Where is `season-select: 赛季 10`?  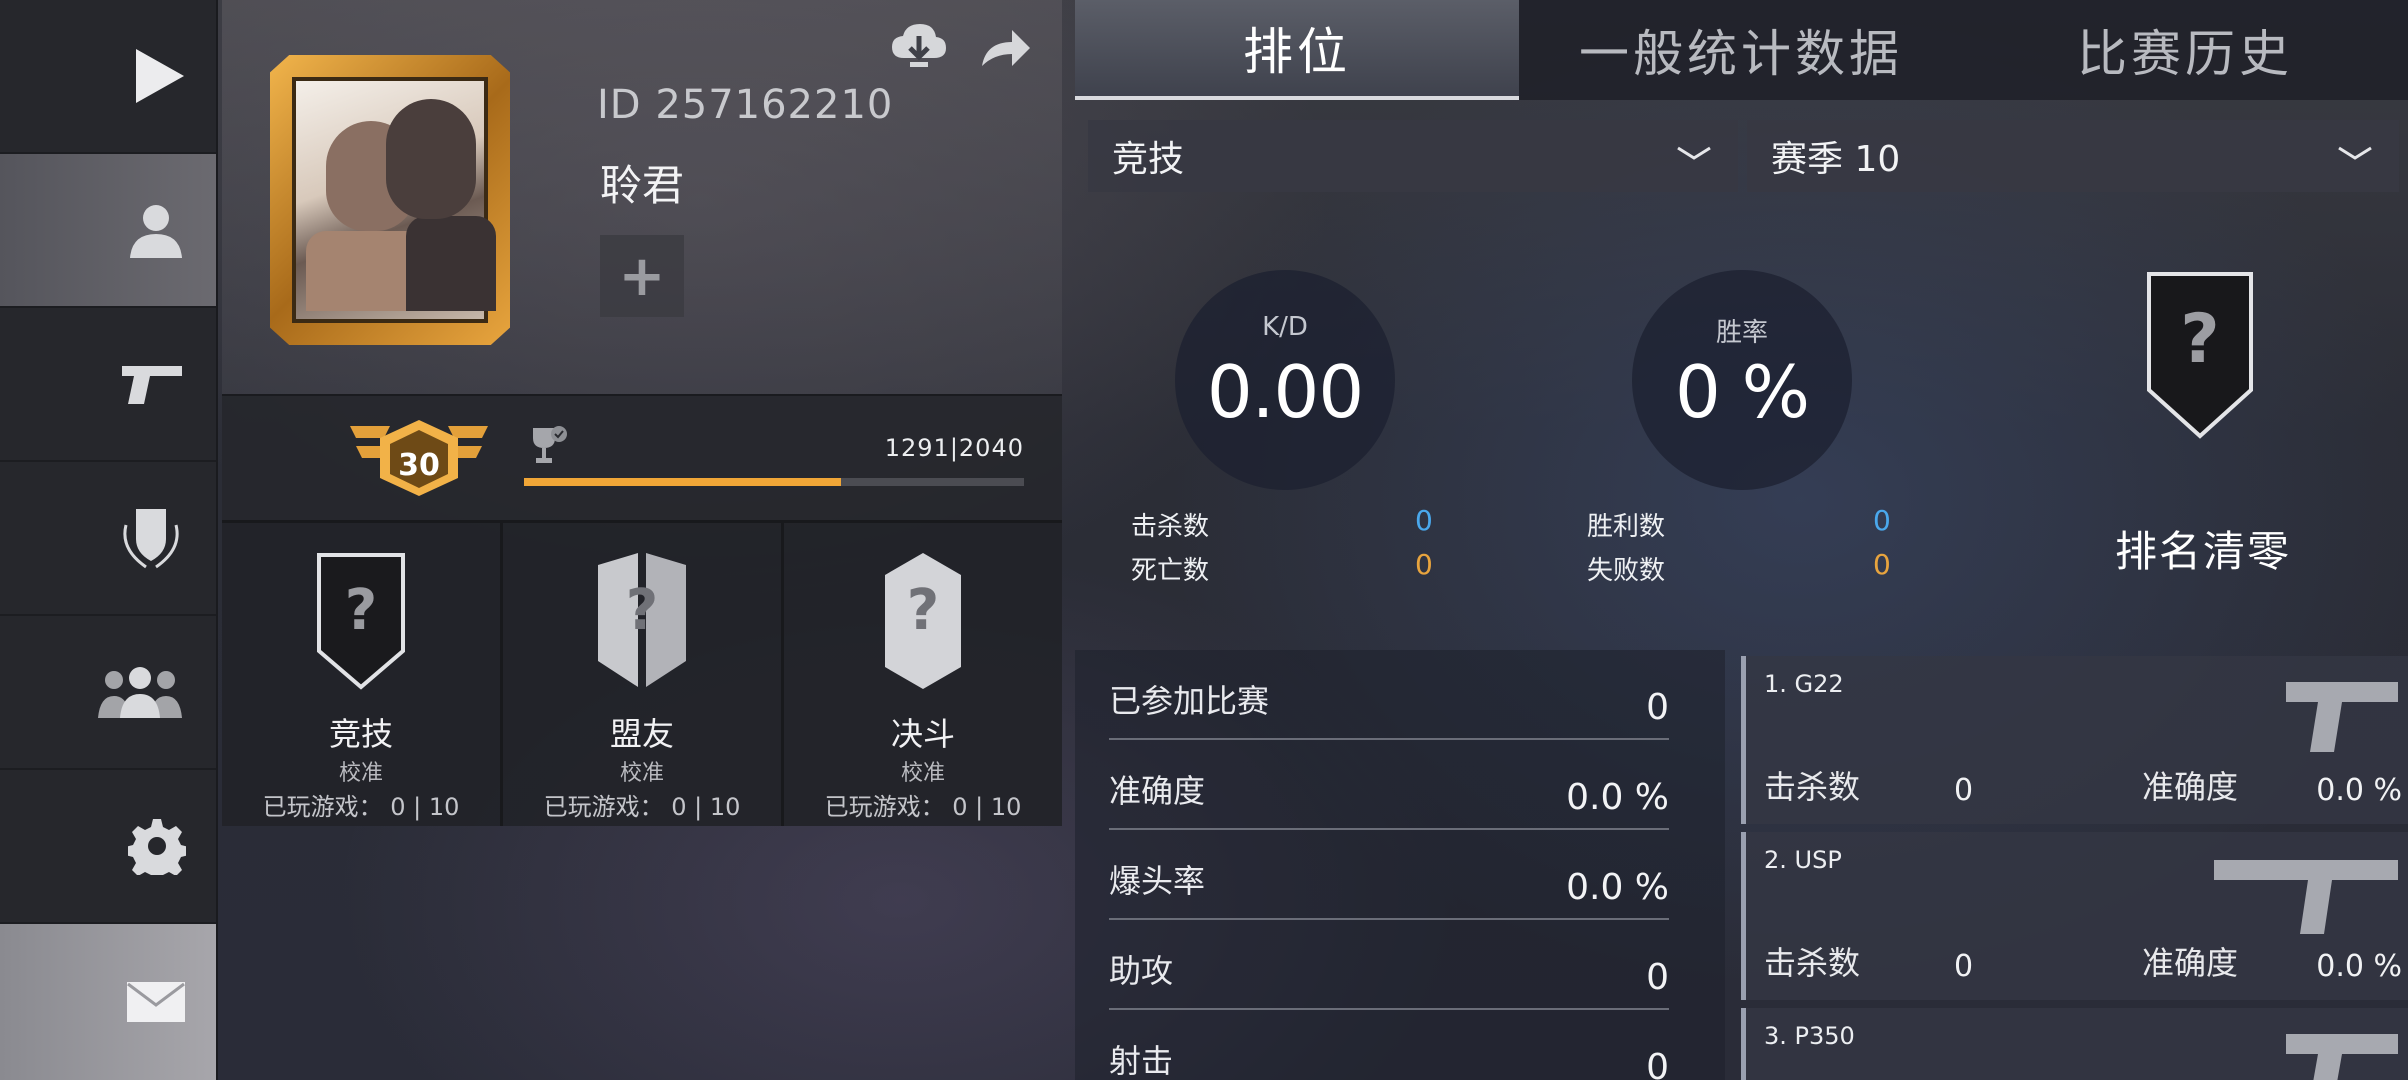 season-select: 赛季 10 is located at coordinates (2073, 156).